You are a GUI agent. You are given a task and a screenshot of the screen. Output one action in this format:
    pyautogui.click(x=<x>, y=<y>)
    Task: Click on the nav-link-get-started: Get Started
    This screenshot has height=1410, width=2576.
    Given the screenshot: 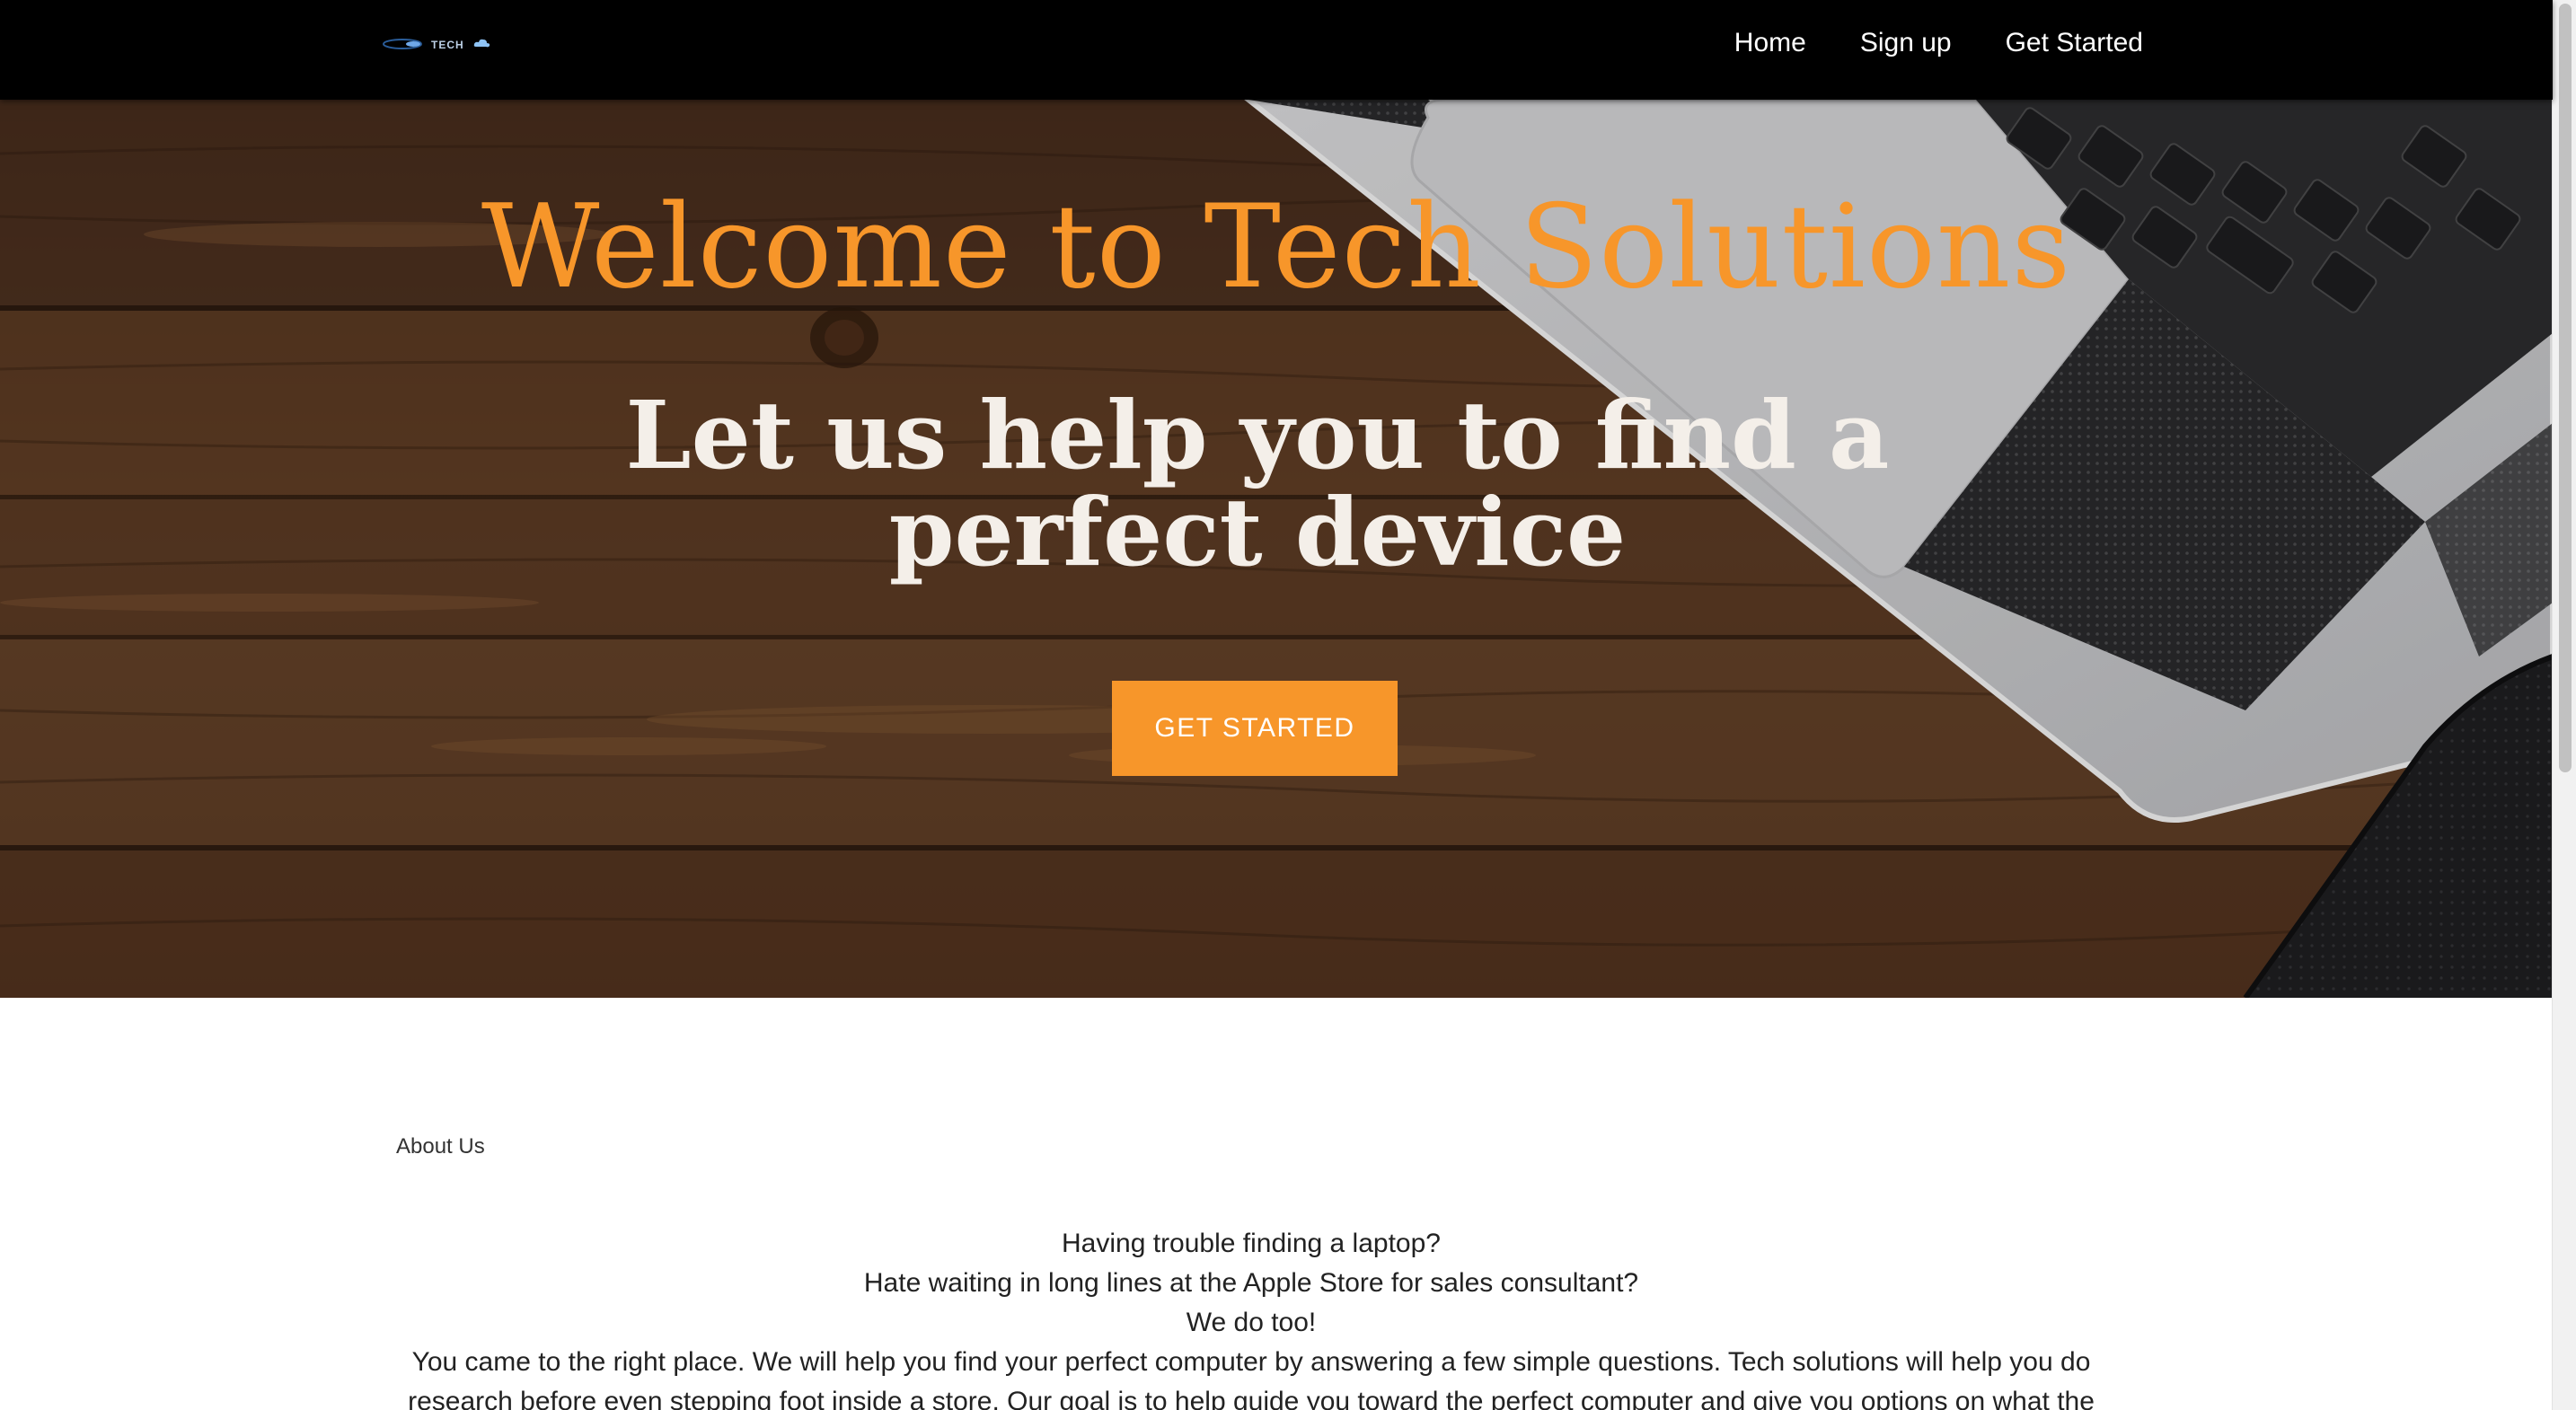 What is the action you would take?
    pyautogui.click(x=2074, y=43)
    